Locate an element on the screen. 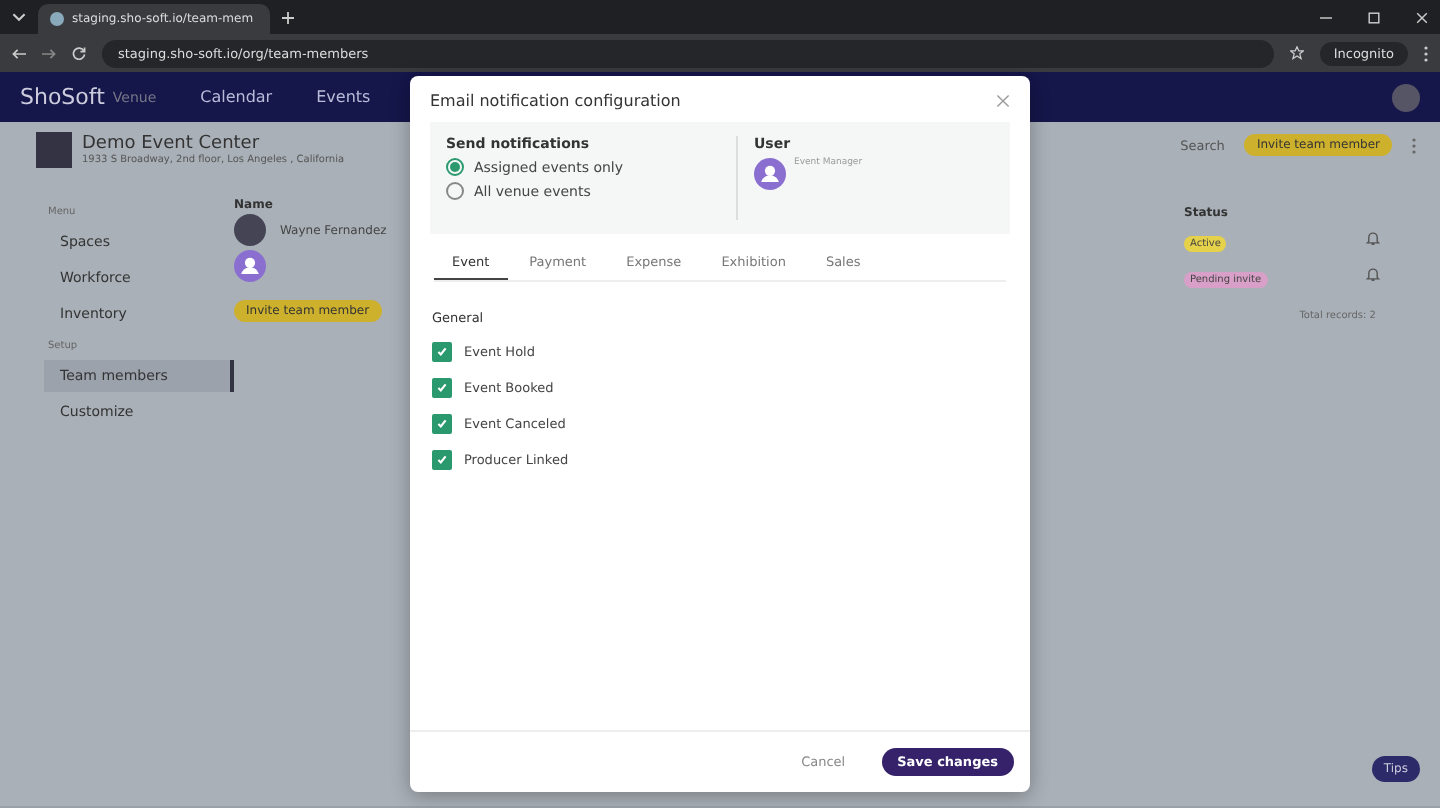  star-icon is located at coordinates (1296, 53).